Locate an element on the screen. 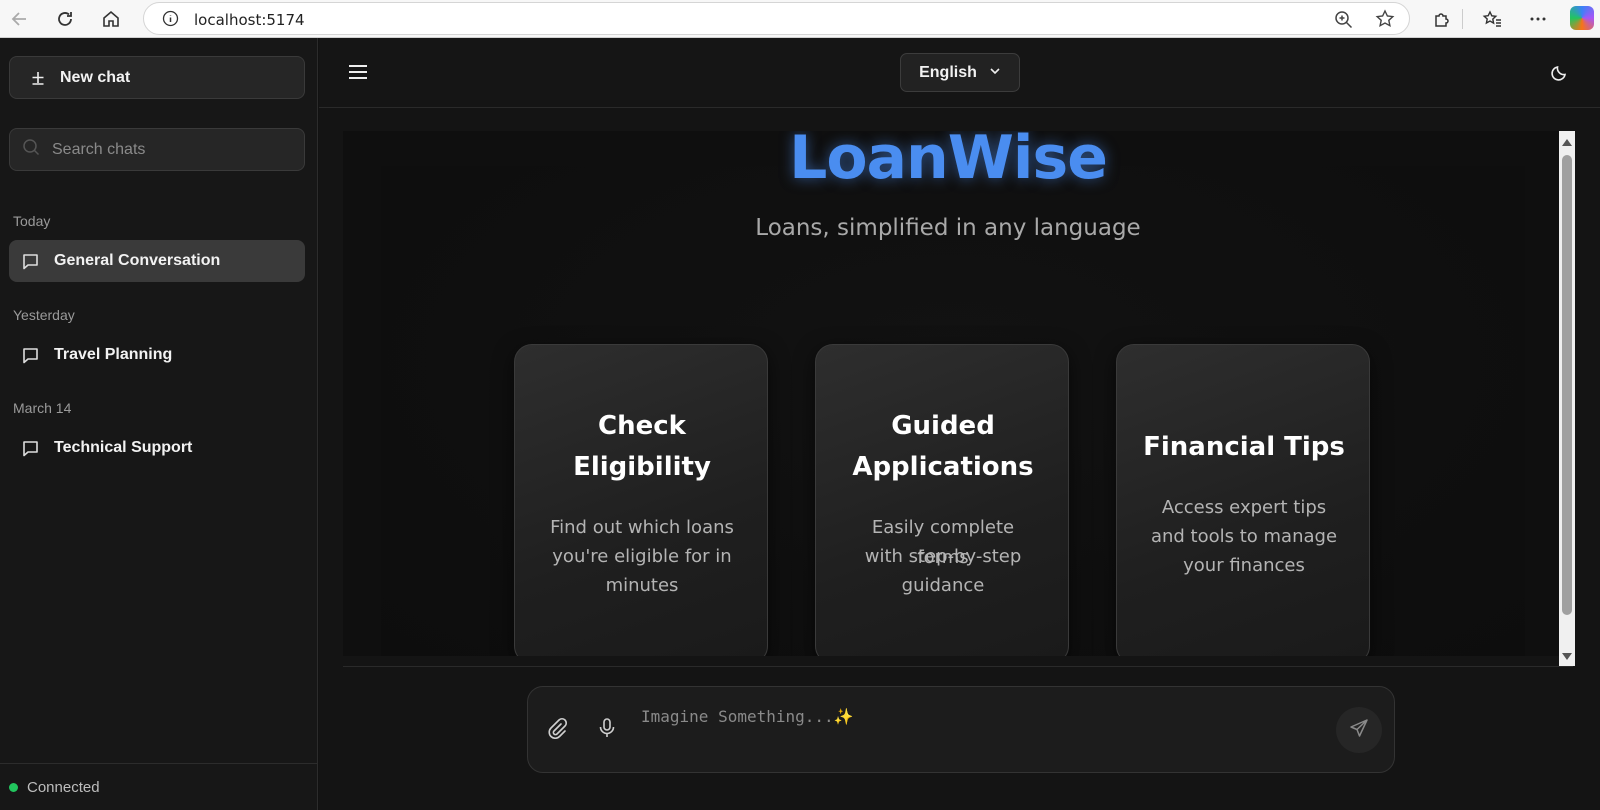  card-title: Guided is located at coordinates (943, 426).